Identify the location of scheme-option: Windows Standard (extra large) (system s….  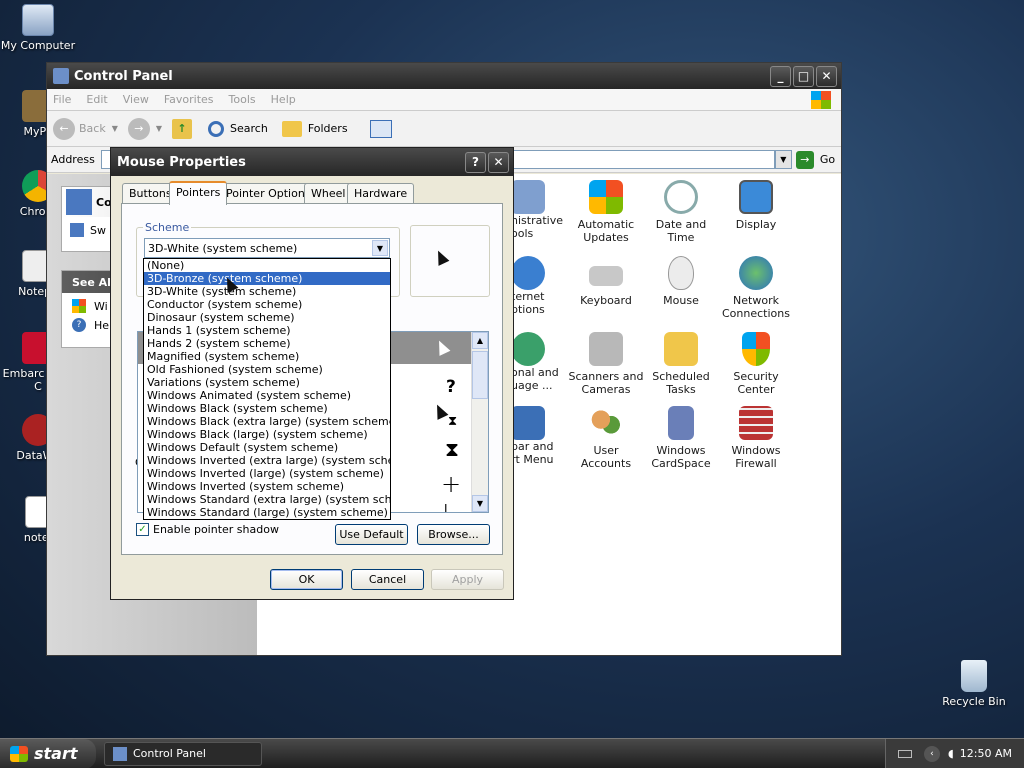
(267, 499).